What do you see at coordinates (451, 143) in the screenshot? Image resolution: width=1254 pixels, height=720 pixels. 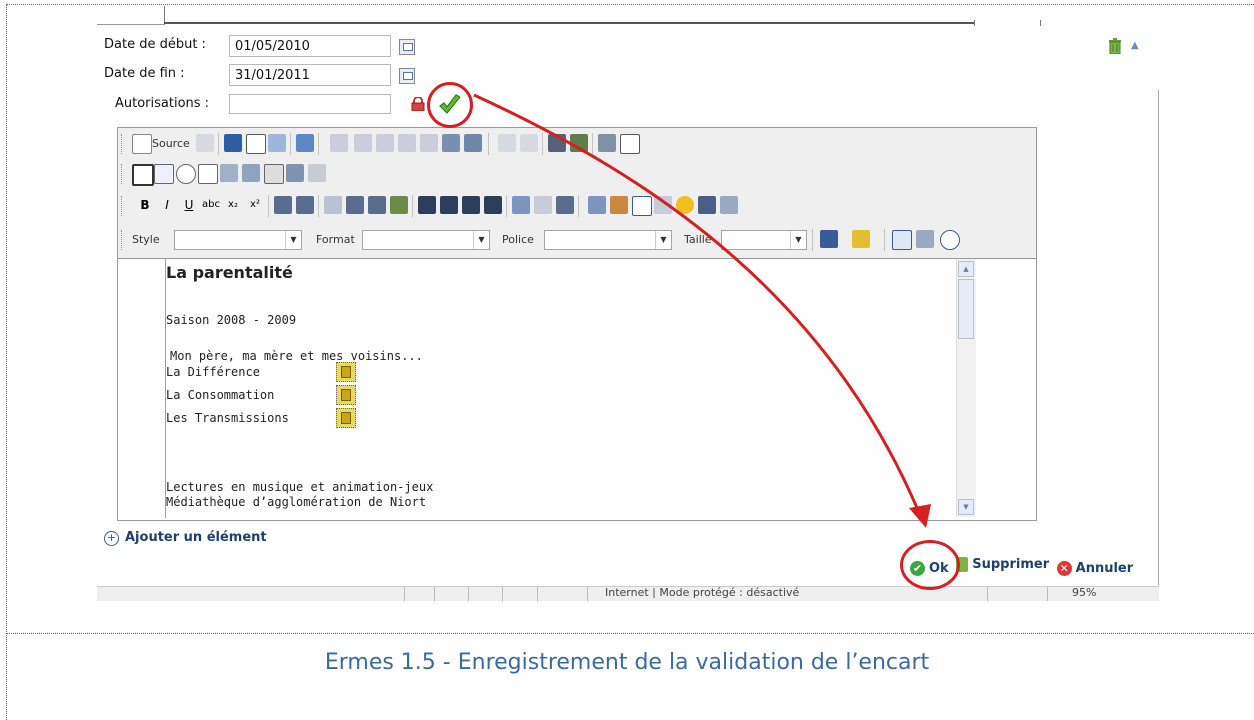 I see `print-icon` at bounding box center [451, 143].